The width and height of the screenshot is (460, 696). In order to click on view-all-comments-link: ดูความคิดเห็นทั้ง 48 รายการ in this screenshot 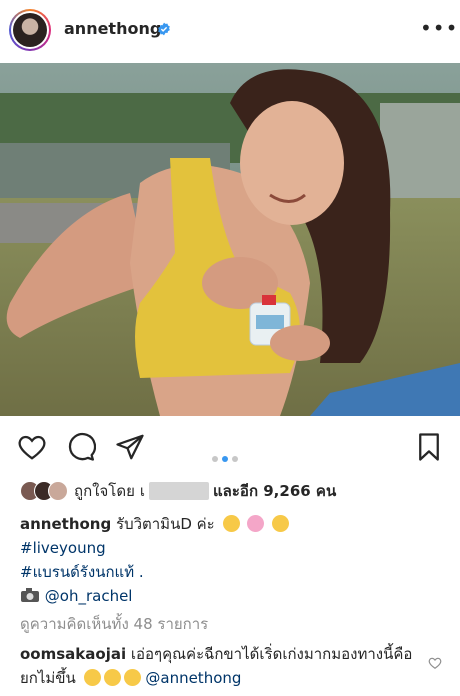, I will do `click(114, 624)`.